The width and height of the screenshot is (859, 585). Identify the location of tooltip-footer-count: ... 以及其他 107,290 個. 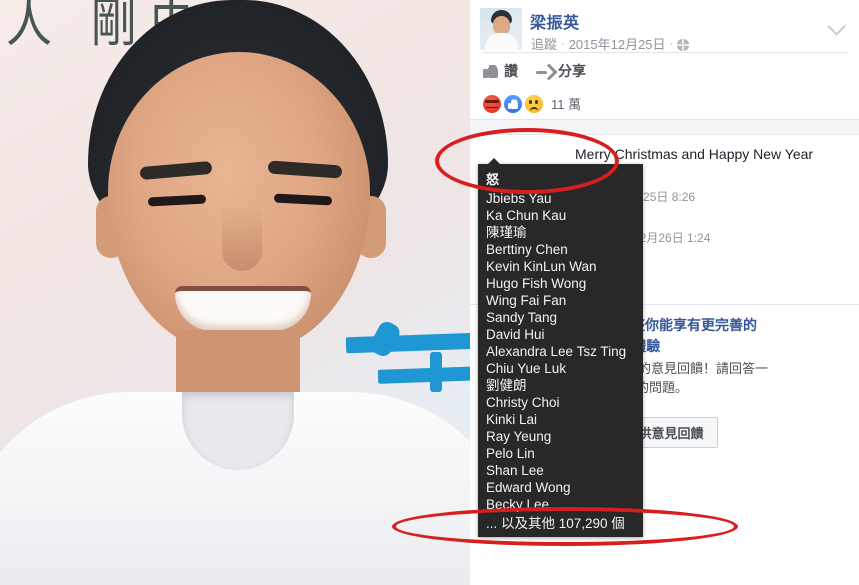
(555, 523).